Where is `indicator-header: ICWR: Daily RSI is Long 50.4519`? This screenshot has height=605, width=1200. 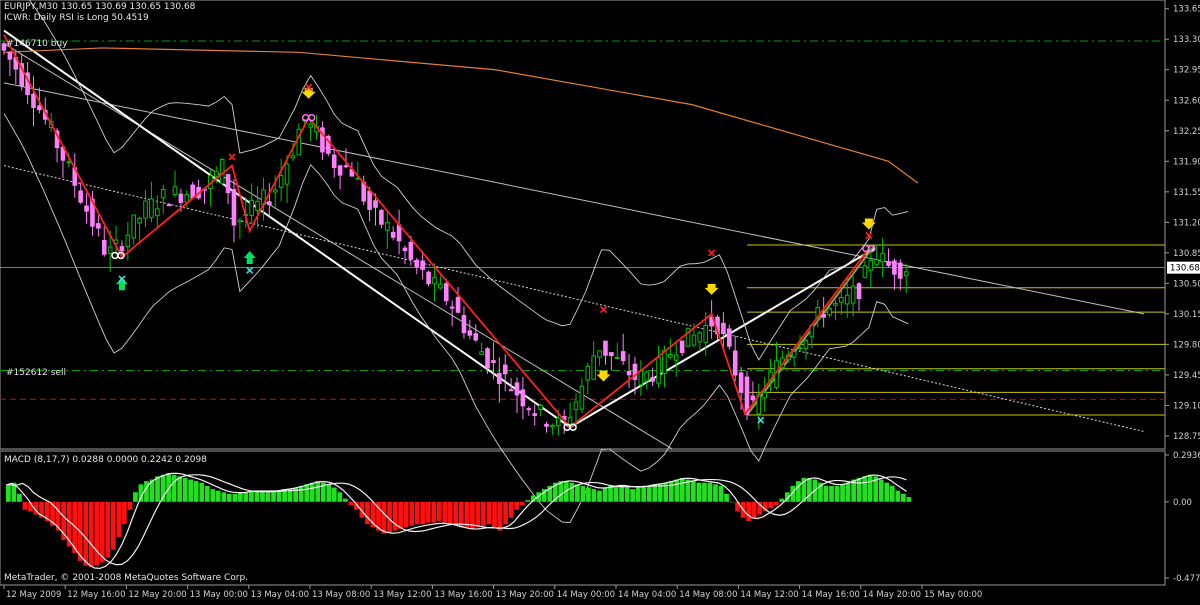
indicator-header: ICWR: Daily RSI is Long 50.4519 is located at coordinates (76, 18).